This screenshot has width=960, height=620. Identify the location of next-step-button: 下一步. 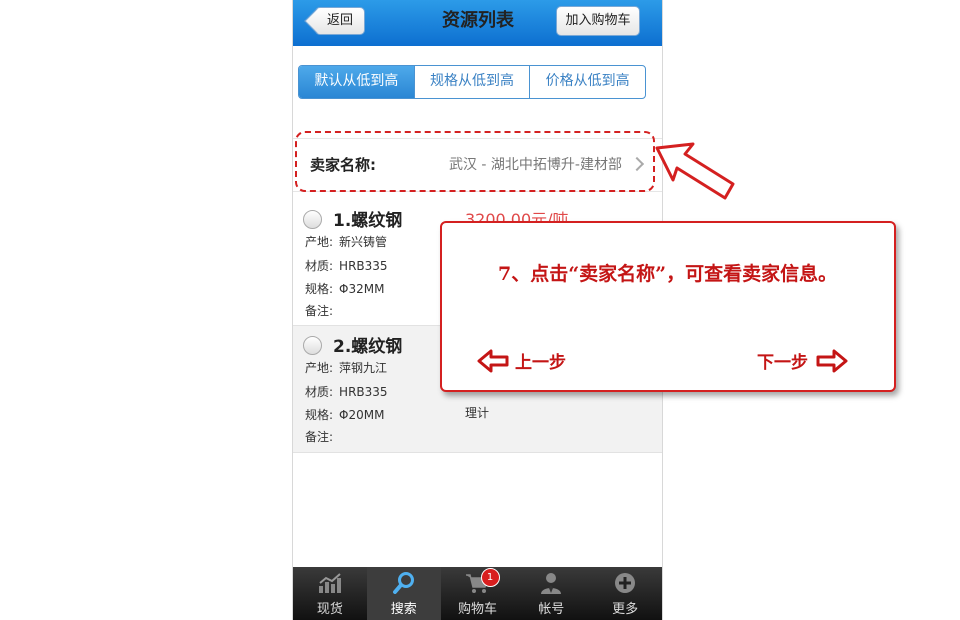
(802, 360).